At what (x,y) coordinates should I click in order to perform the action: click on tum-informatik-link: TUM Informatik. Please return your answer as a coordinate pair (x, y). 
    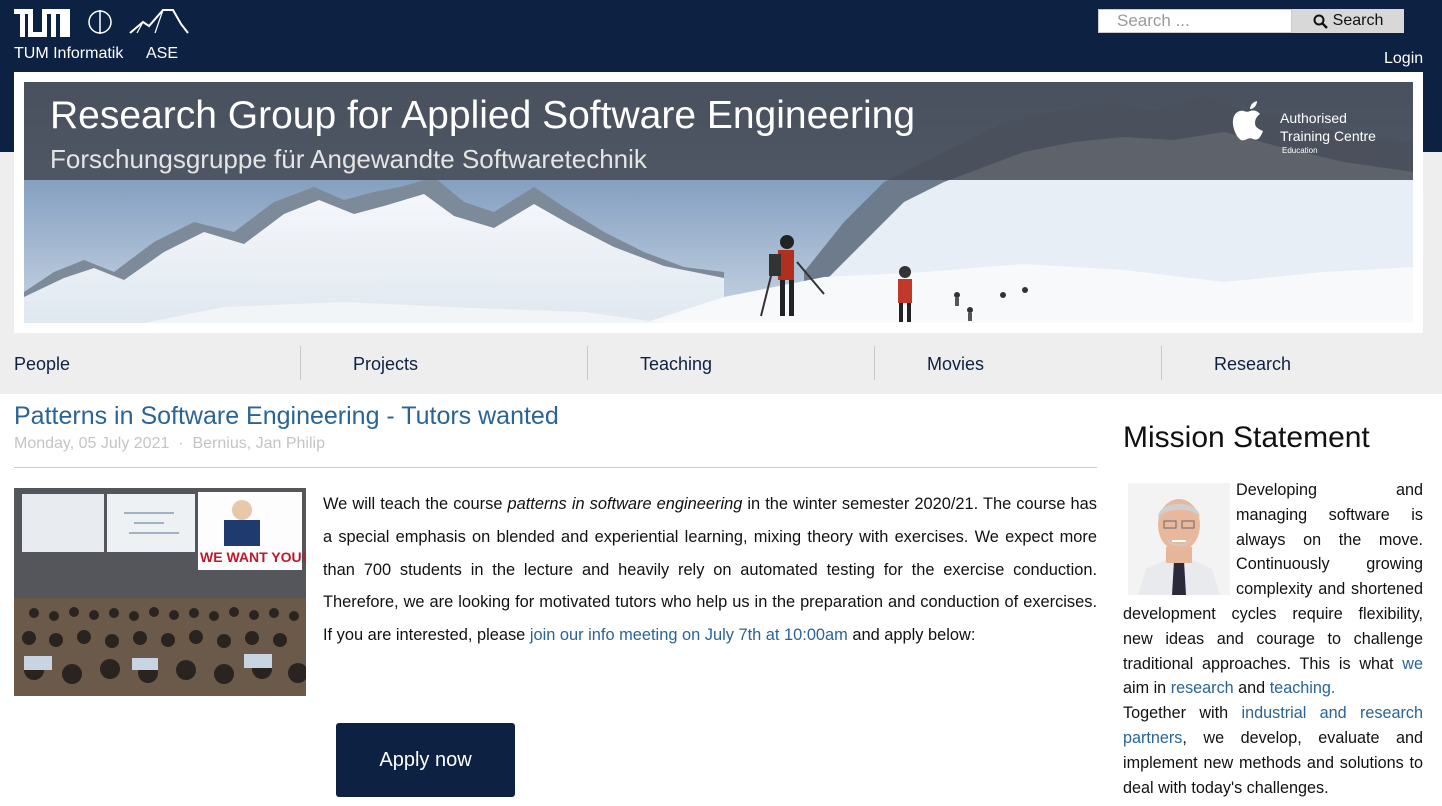
    Looking at the image, I should click on (68, 54).